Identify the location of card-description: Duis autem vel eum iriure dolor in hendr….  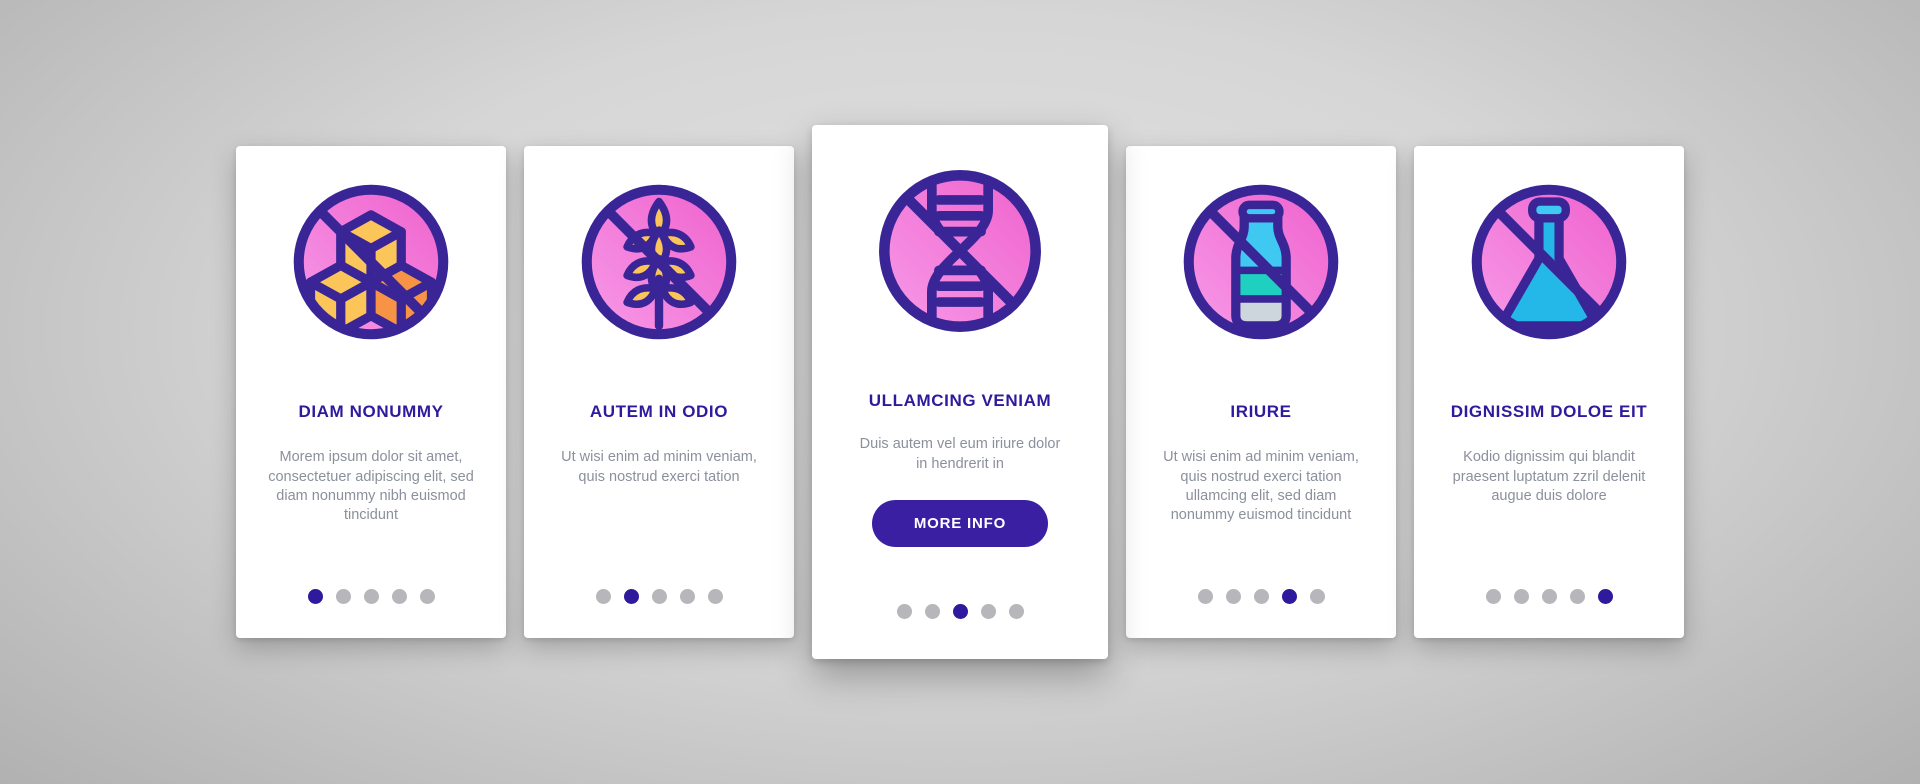
(960, 454).